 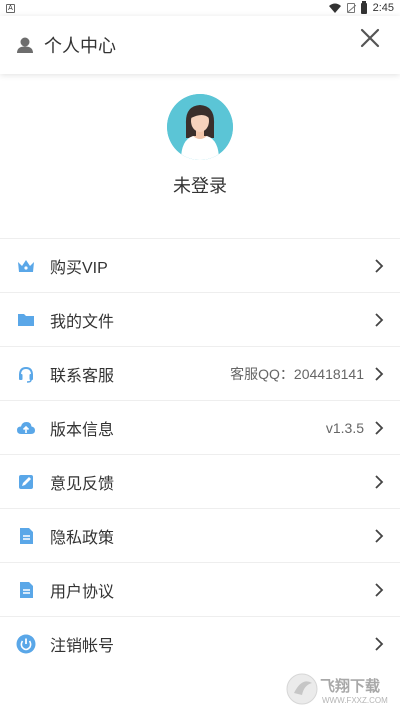 I want to click on site-watermark-logo: 飞翔下载 WWW.FXXZ.COM, so click(x=339, y=689).